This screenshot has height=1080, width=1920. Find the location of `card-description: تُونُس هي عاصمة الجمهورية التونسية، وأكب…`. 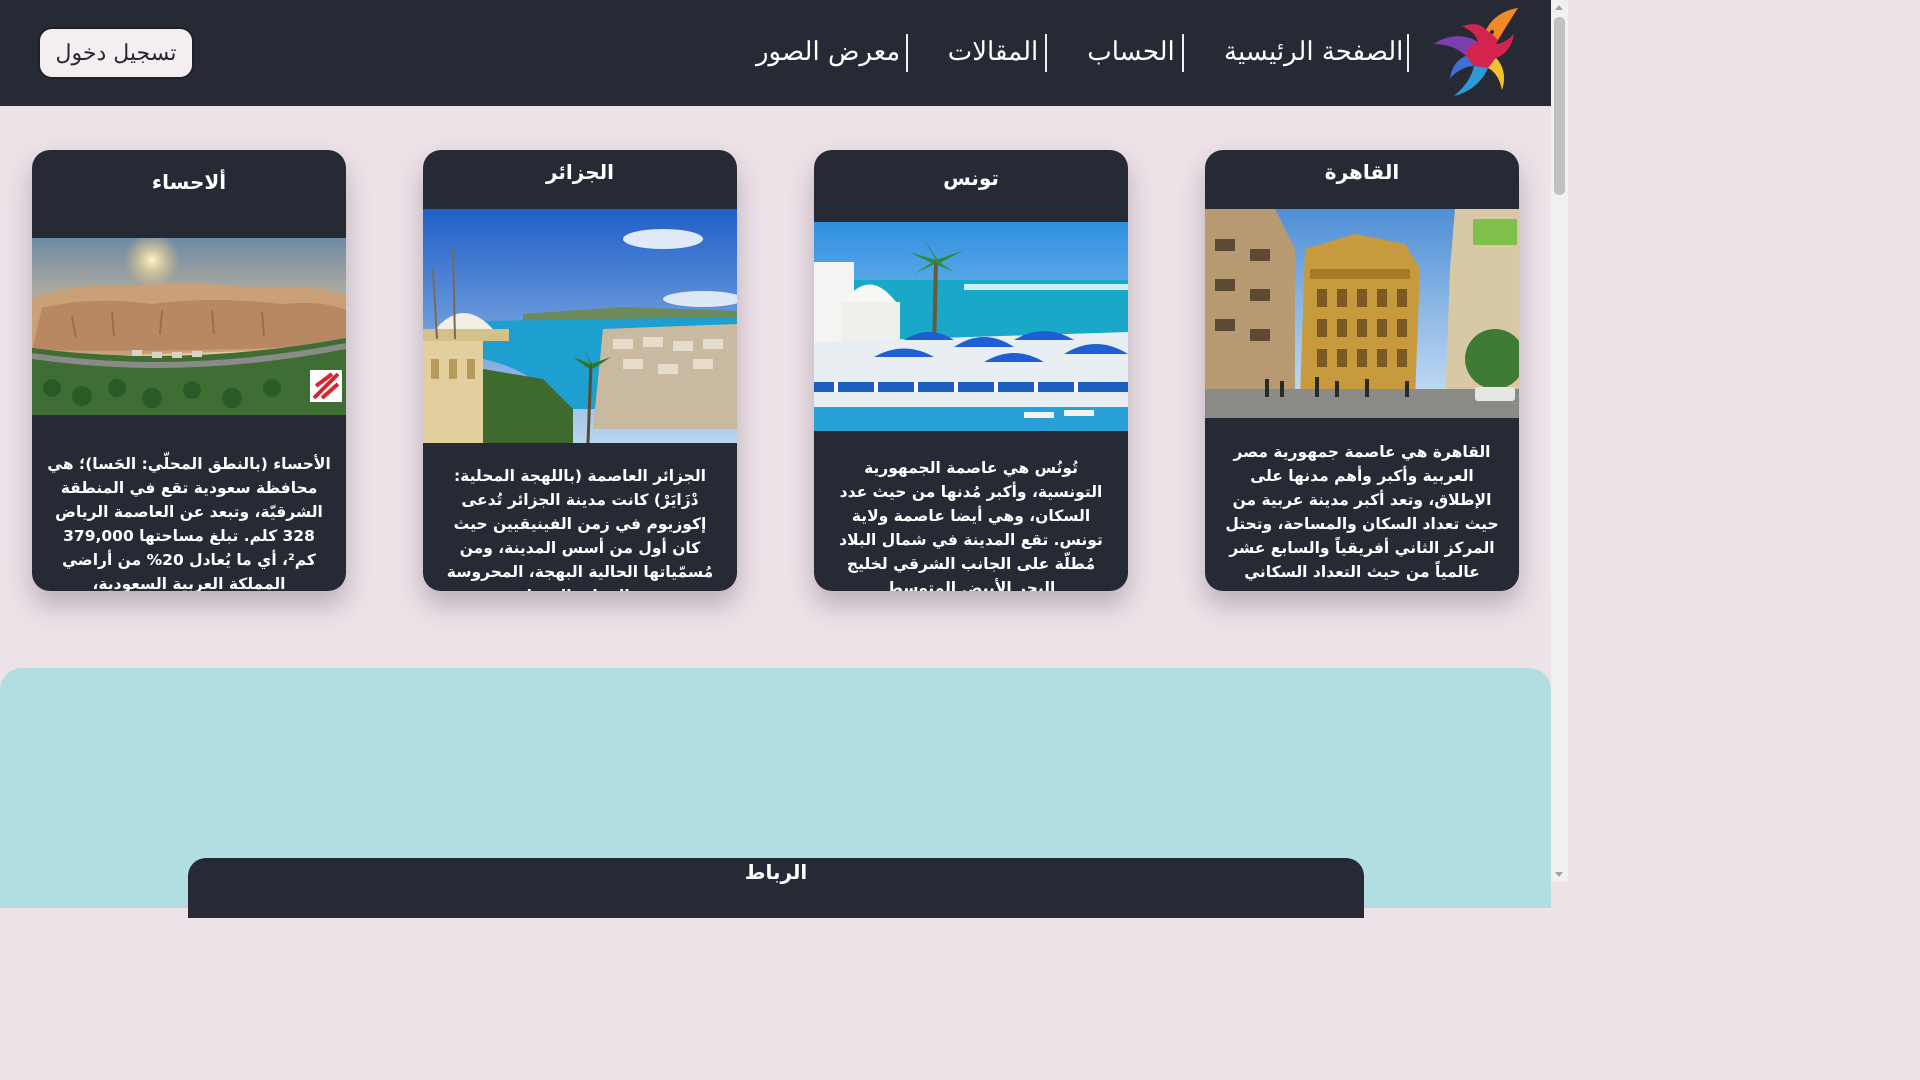

card-description: تُونُس هي عاصمة الجمهورية التونسية، وأكب… is located at coordinates (971, 525).